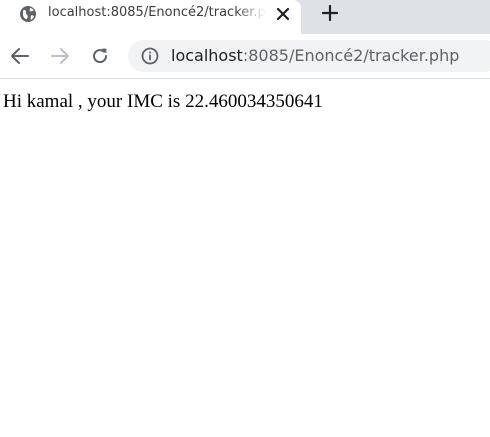  I want to click on url-text: localhost:8085/Enoncé2/tracker.php, so click(315, 56).